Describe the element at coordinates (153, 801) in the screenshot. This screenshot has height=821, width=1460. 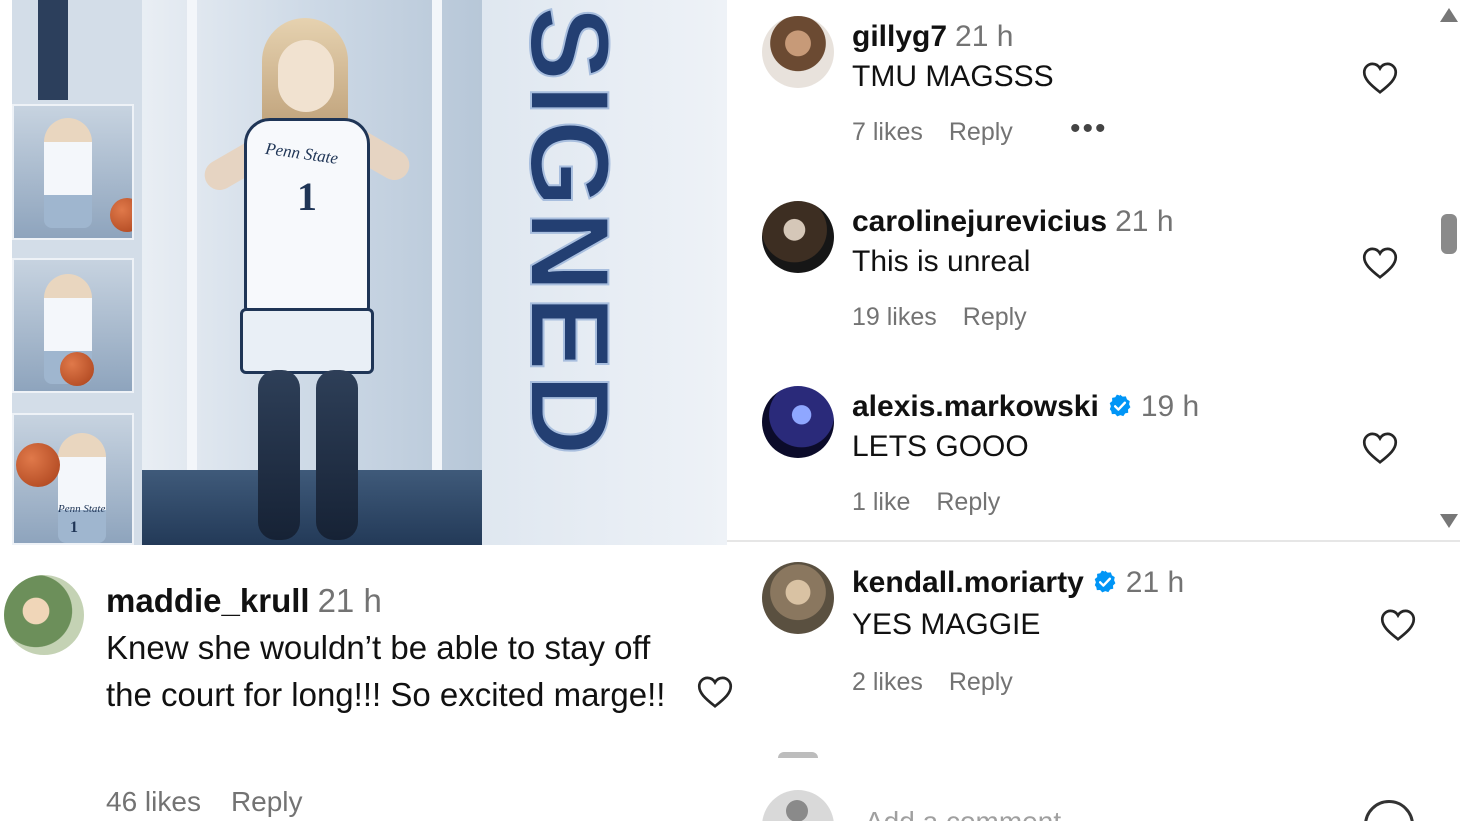
I see `likes-count: 46 likes` at that location.